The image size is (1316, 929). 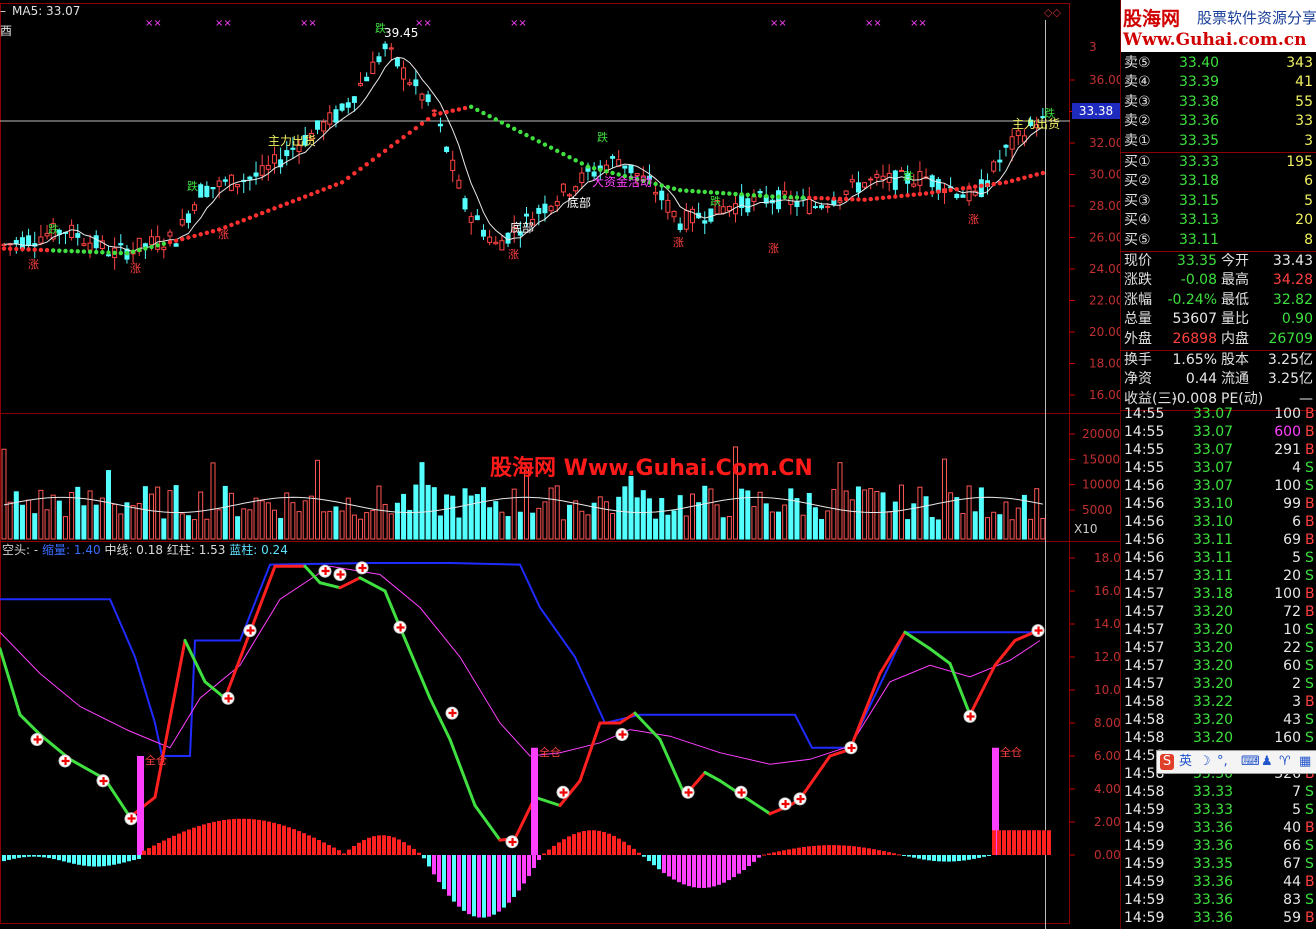 What do you see at coordinates (1205, 762) in the screenshot?
I see `moon-icon: ☽` at bounding box center [1205, 762].